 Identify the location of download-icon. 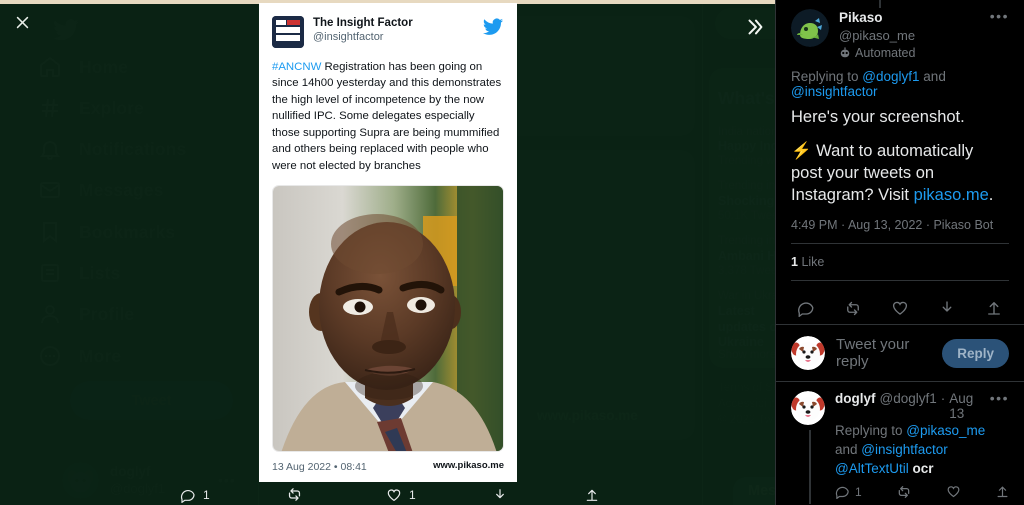
(947, 308).